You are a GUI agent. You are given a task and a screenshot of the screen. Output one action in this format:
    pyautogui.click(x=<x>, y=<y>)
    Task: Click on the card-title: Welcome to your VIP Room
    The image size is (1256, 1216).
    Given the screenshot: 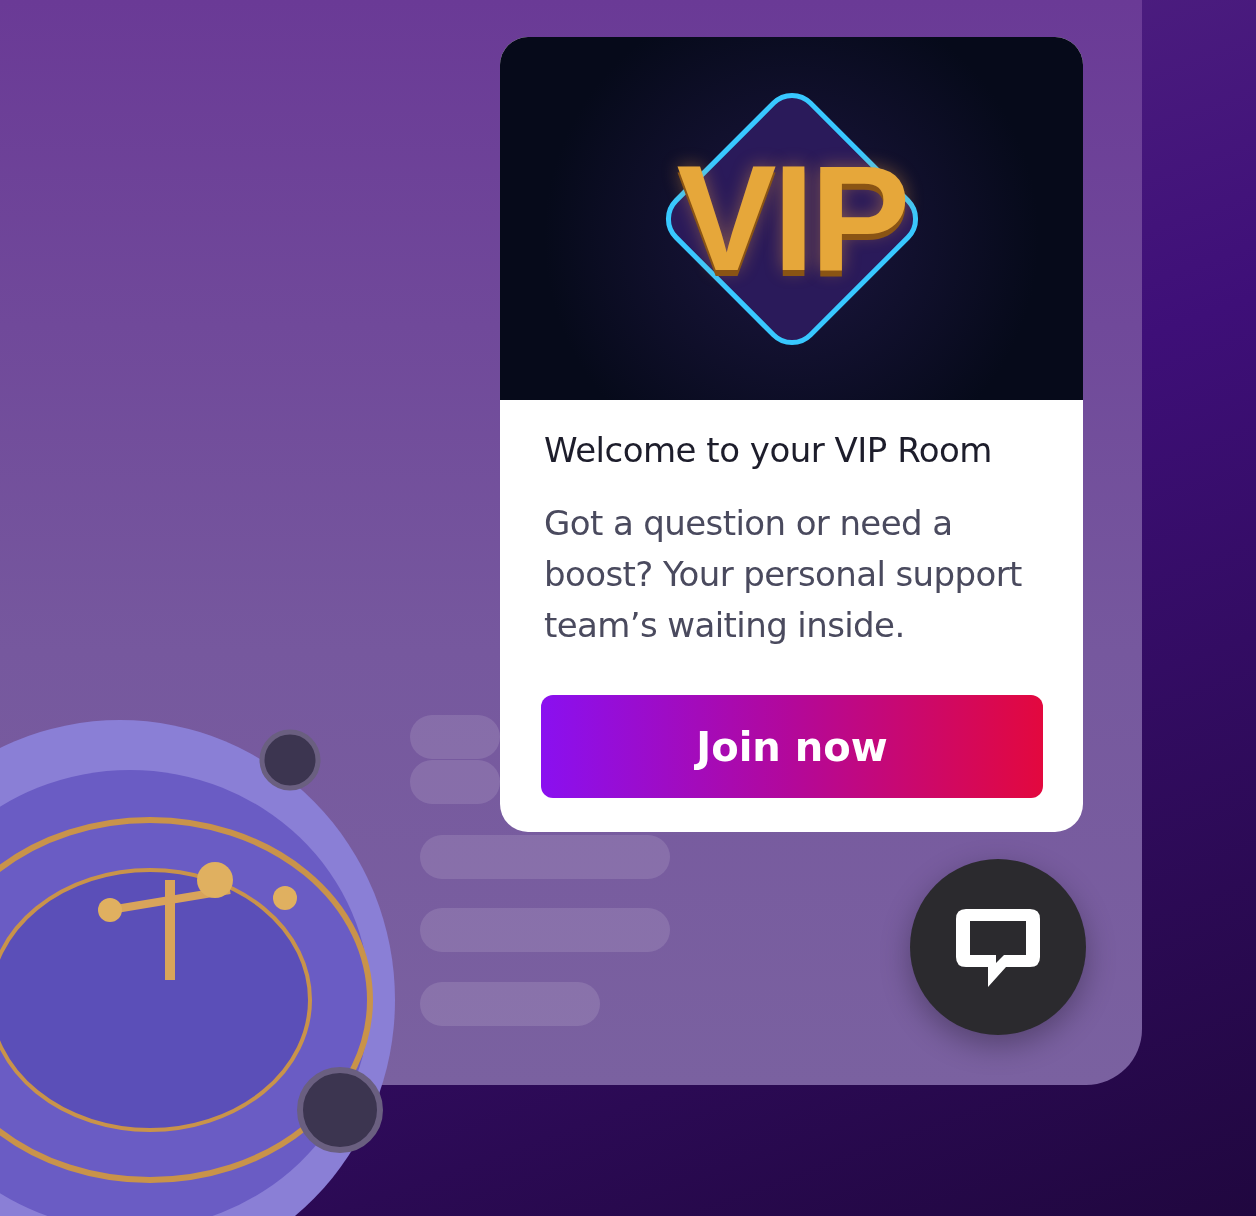 What is the action you would take?
    pyautogui.click(x=768, y=450)
    